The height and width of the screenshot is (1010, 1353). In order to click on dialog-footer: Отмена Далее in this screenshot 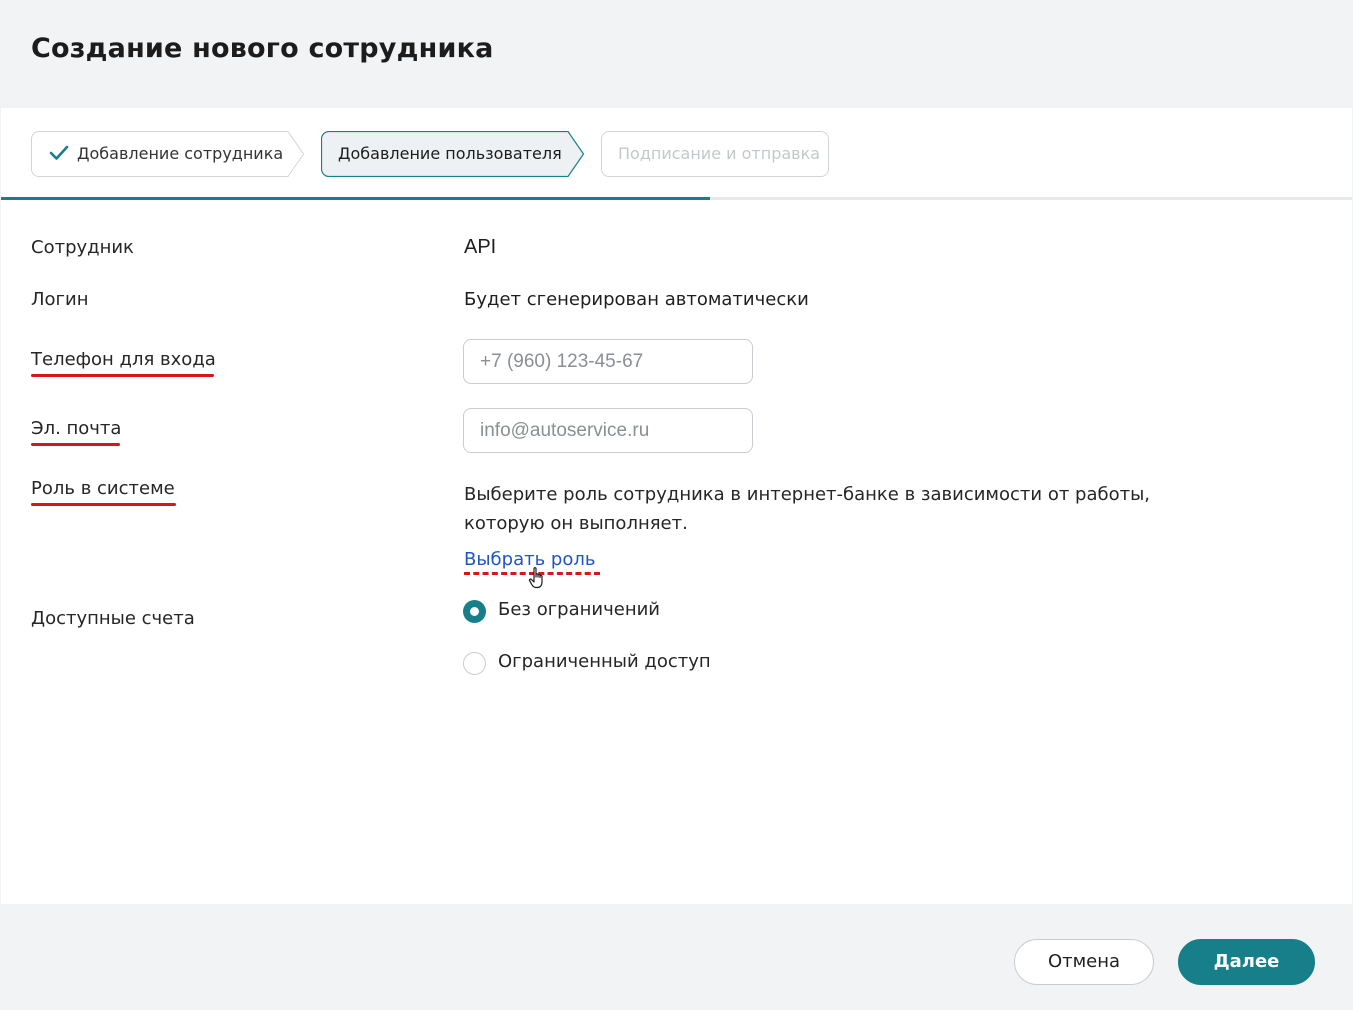, I will do `click(676, 957)`.